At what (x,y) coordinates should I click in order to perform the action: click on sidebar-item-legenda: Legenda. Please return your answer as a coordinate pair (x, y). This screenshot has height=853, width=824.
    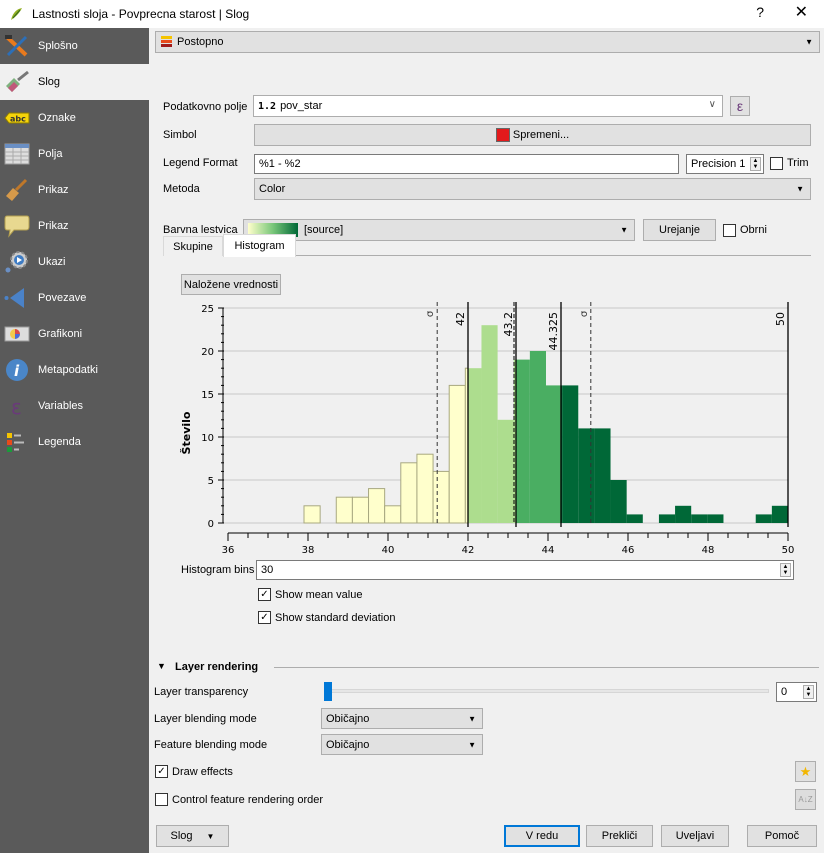
    Looking at the image, I should click on (74, 442).